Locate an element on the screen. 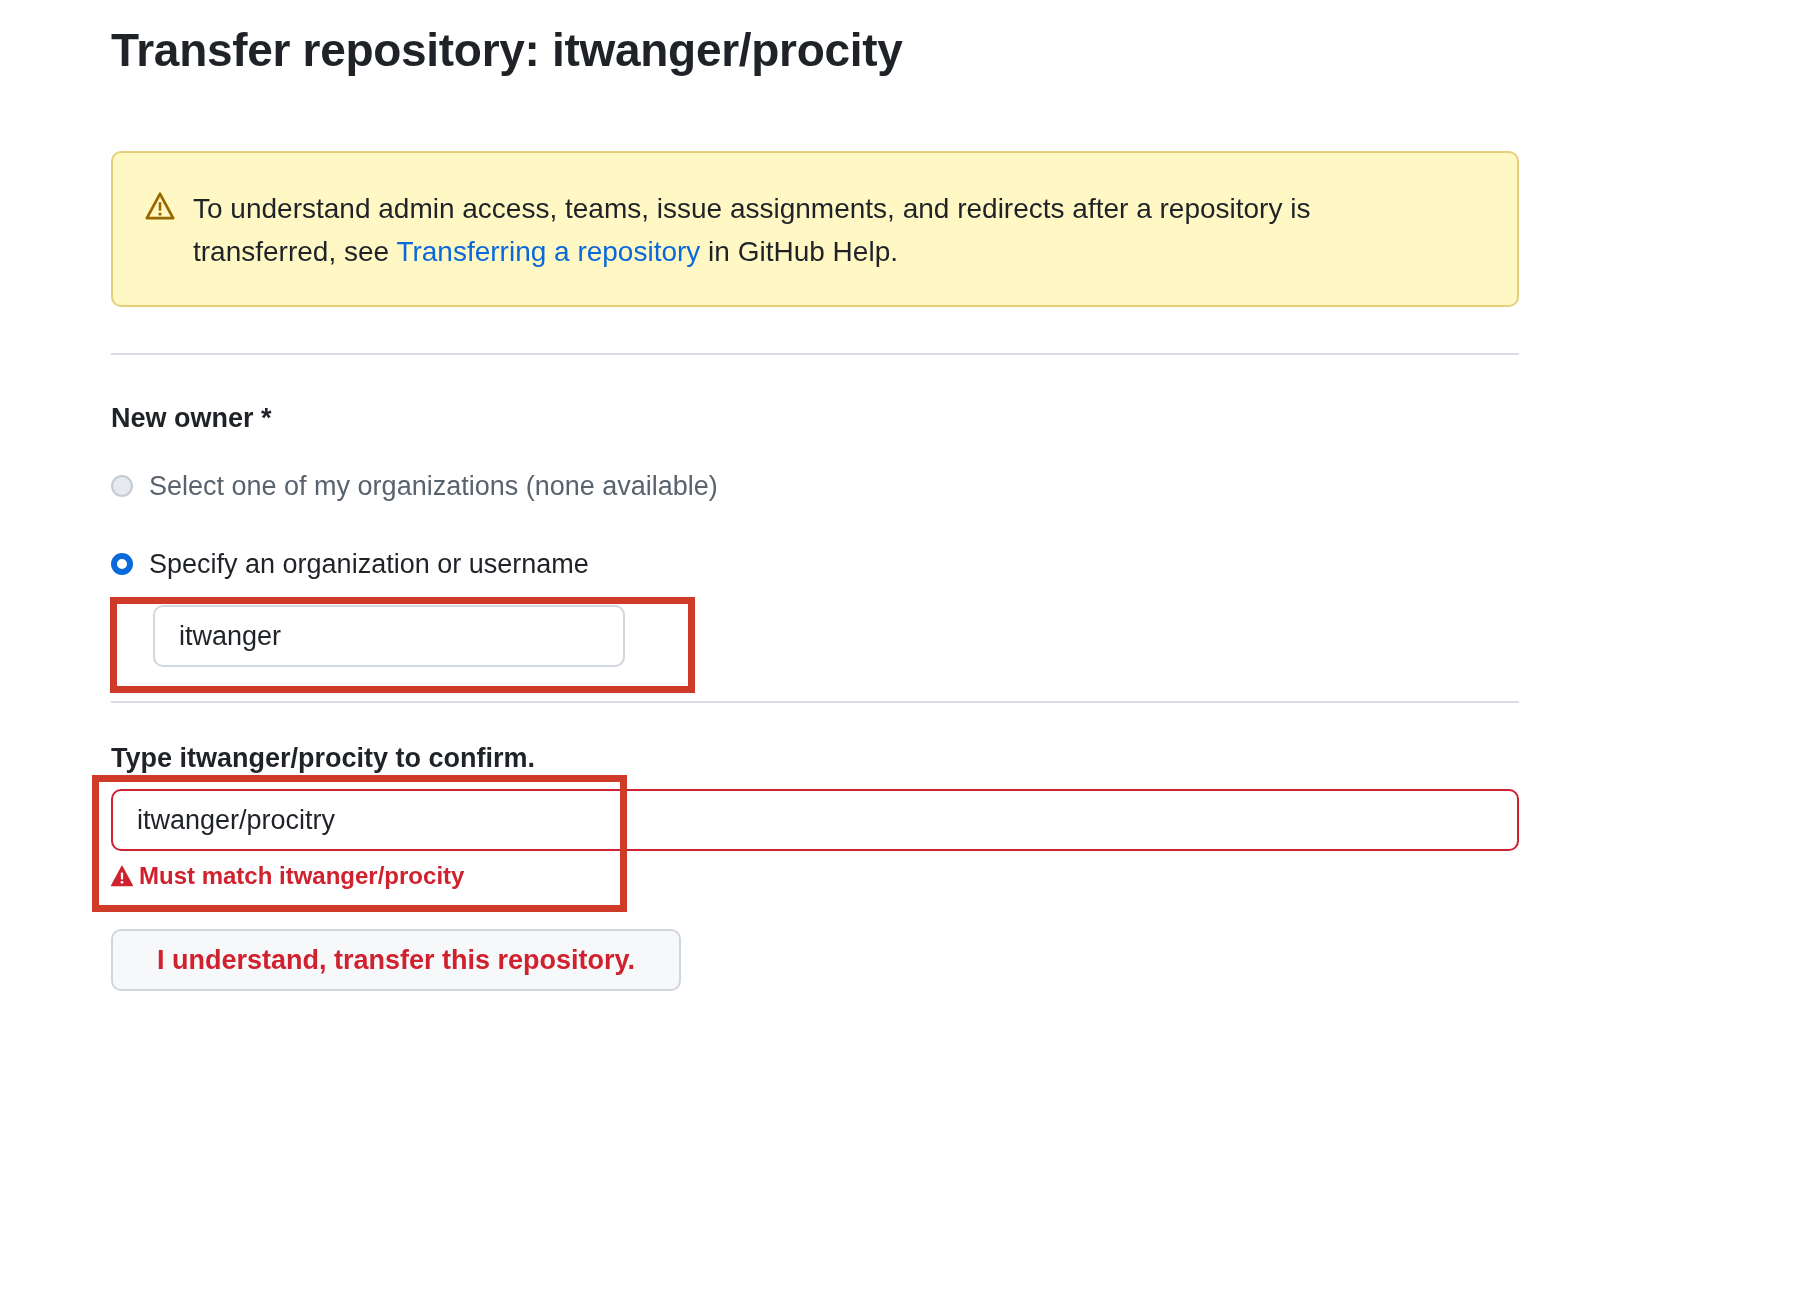  field-label: New owner * is located at coordinates (192, 418).